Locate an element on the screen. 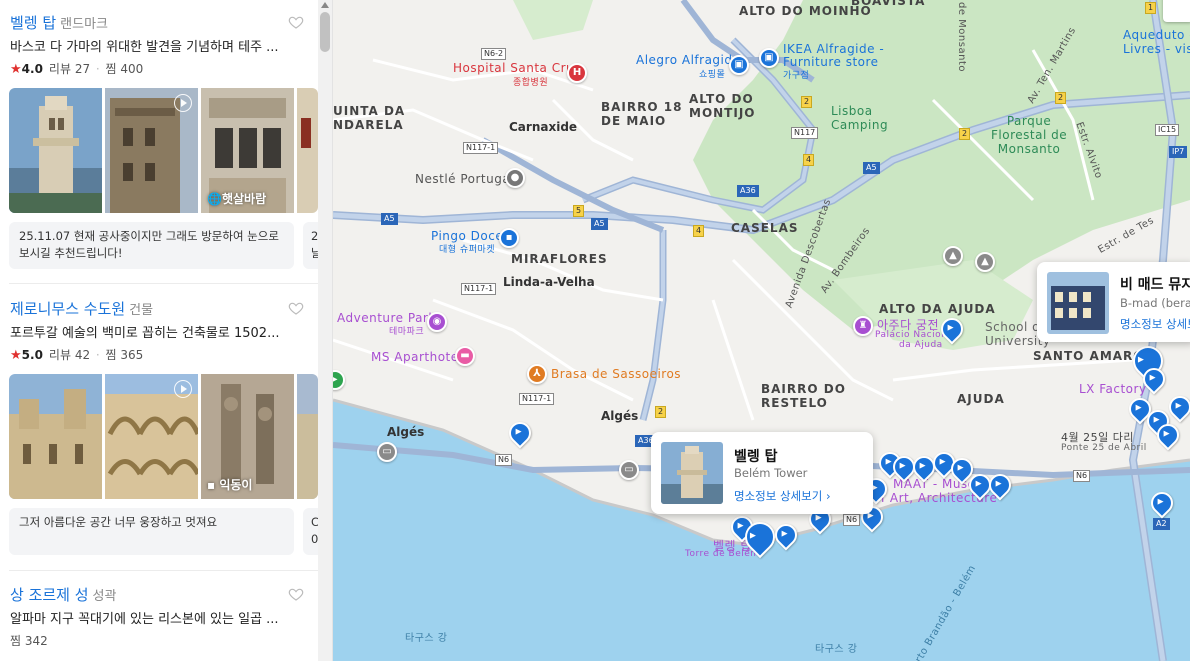  place-meta: 찜 342 is located at coordinates (29, 640).